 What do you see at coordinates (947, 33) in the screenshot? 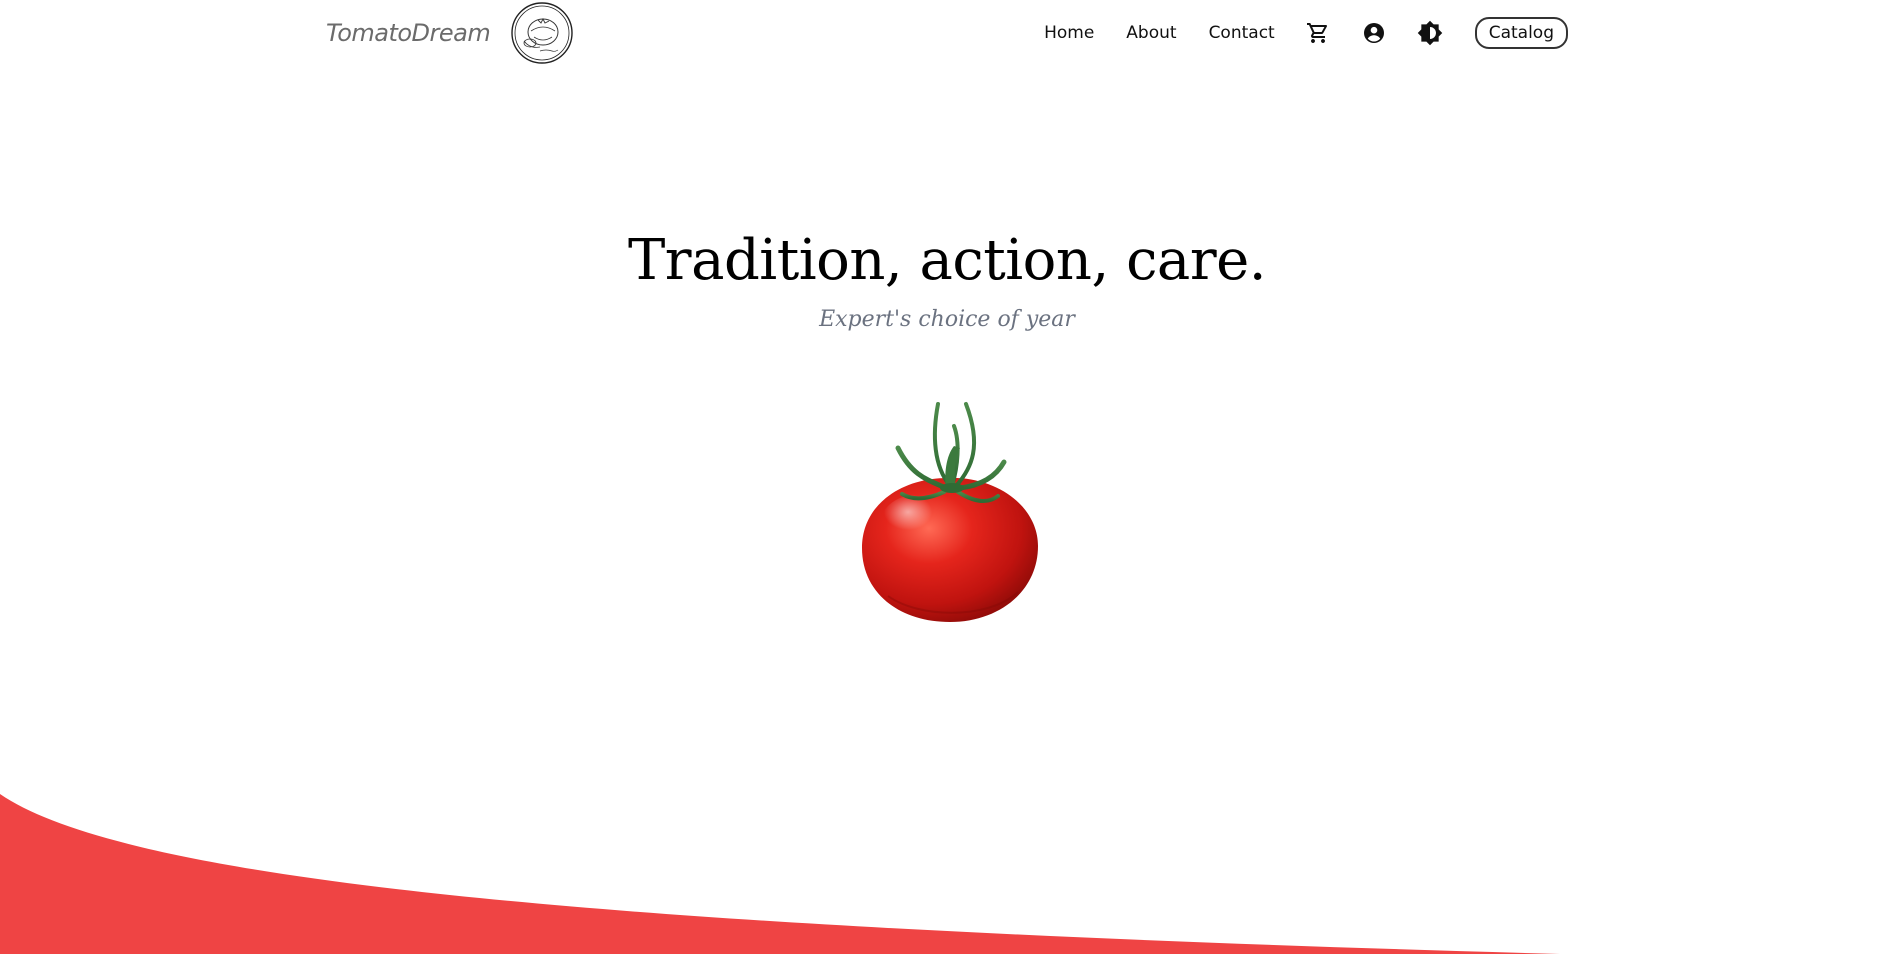
I see `site-header: TomatoDream Home About Contact Catalog` at bounding box center [947, 33].